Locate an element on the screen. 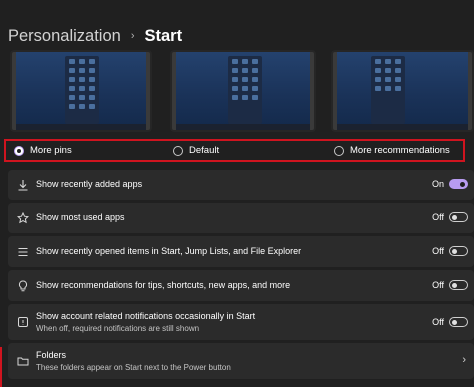  star-icon is located at coordinates (23, 218).